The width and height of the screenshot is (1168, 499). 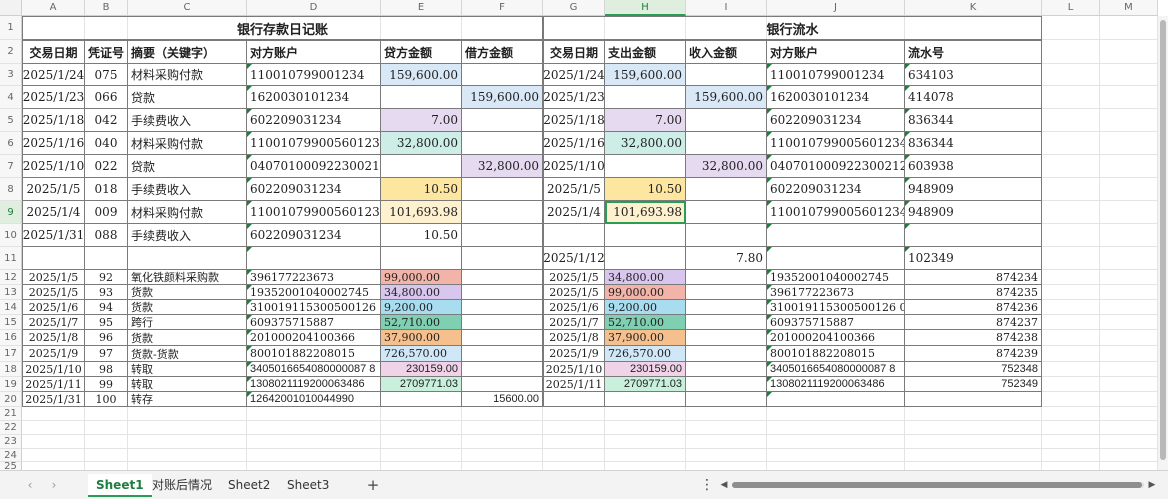 I want to click on next-sheet-icon: ›, so click(x=54, y=485).